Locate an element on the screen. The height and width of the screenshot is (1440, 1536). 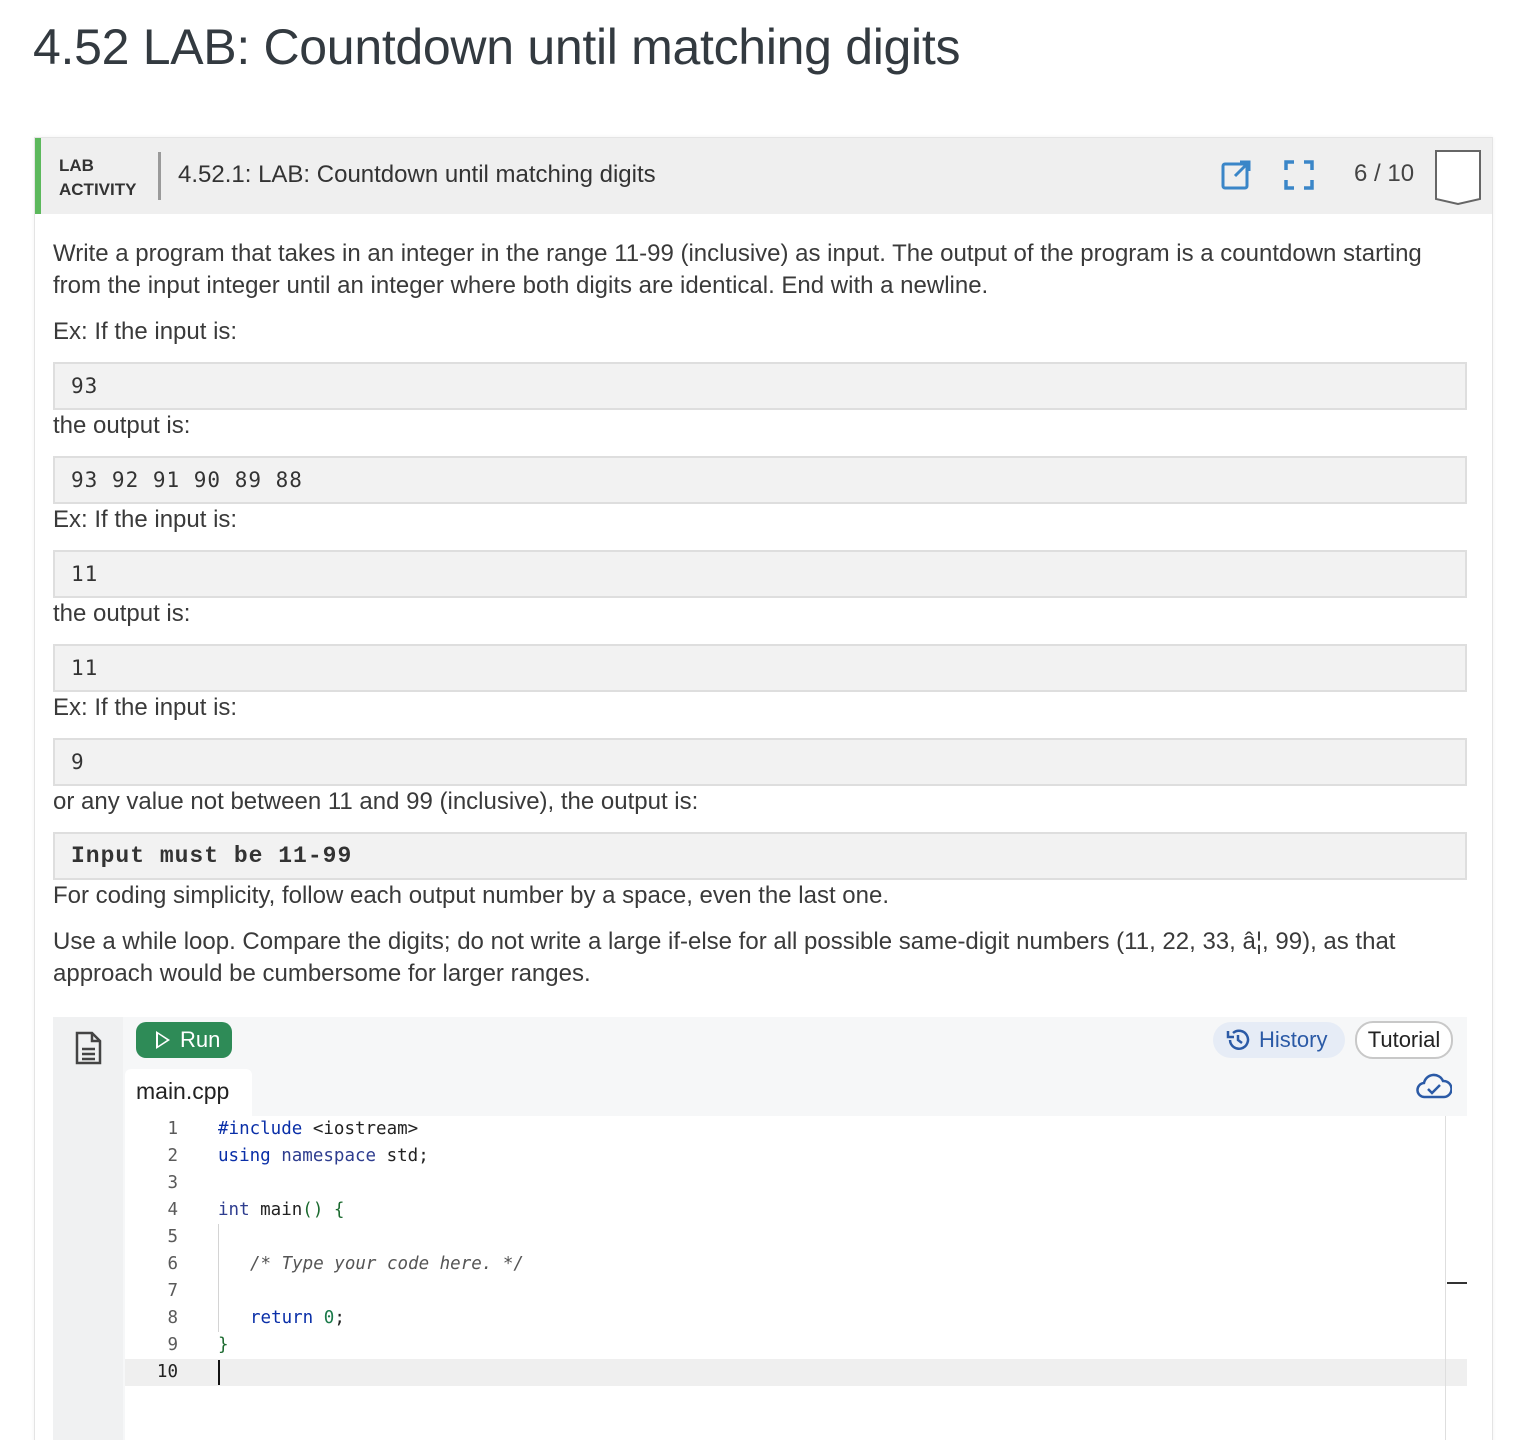
code-line: 4 int main() { is located at coordinates (796, 1210).